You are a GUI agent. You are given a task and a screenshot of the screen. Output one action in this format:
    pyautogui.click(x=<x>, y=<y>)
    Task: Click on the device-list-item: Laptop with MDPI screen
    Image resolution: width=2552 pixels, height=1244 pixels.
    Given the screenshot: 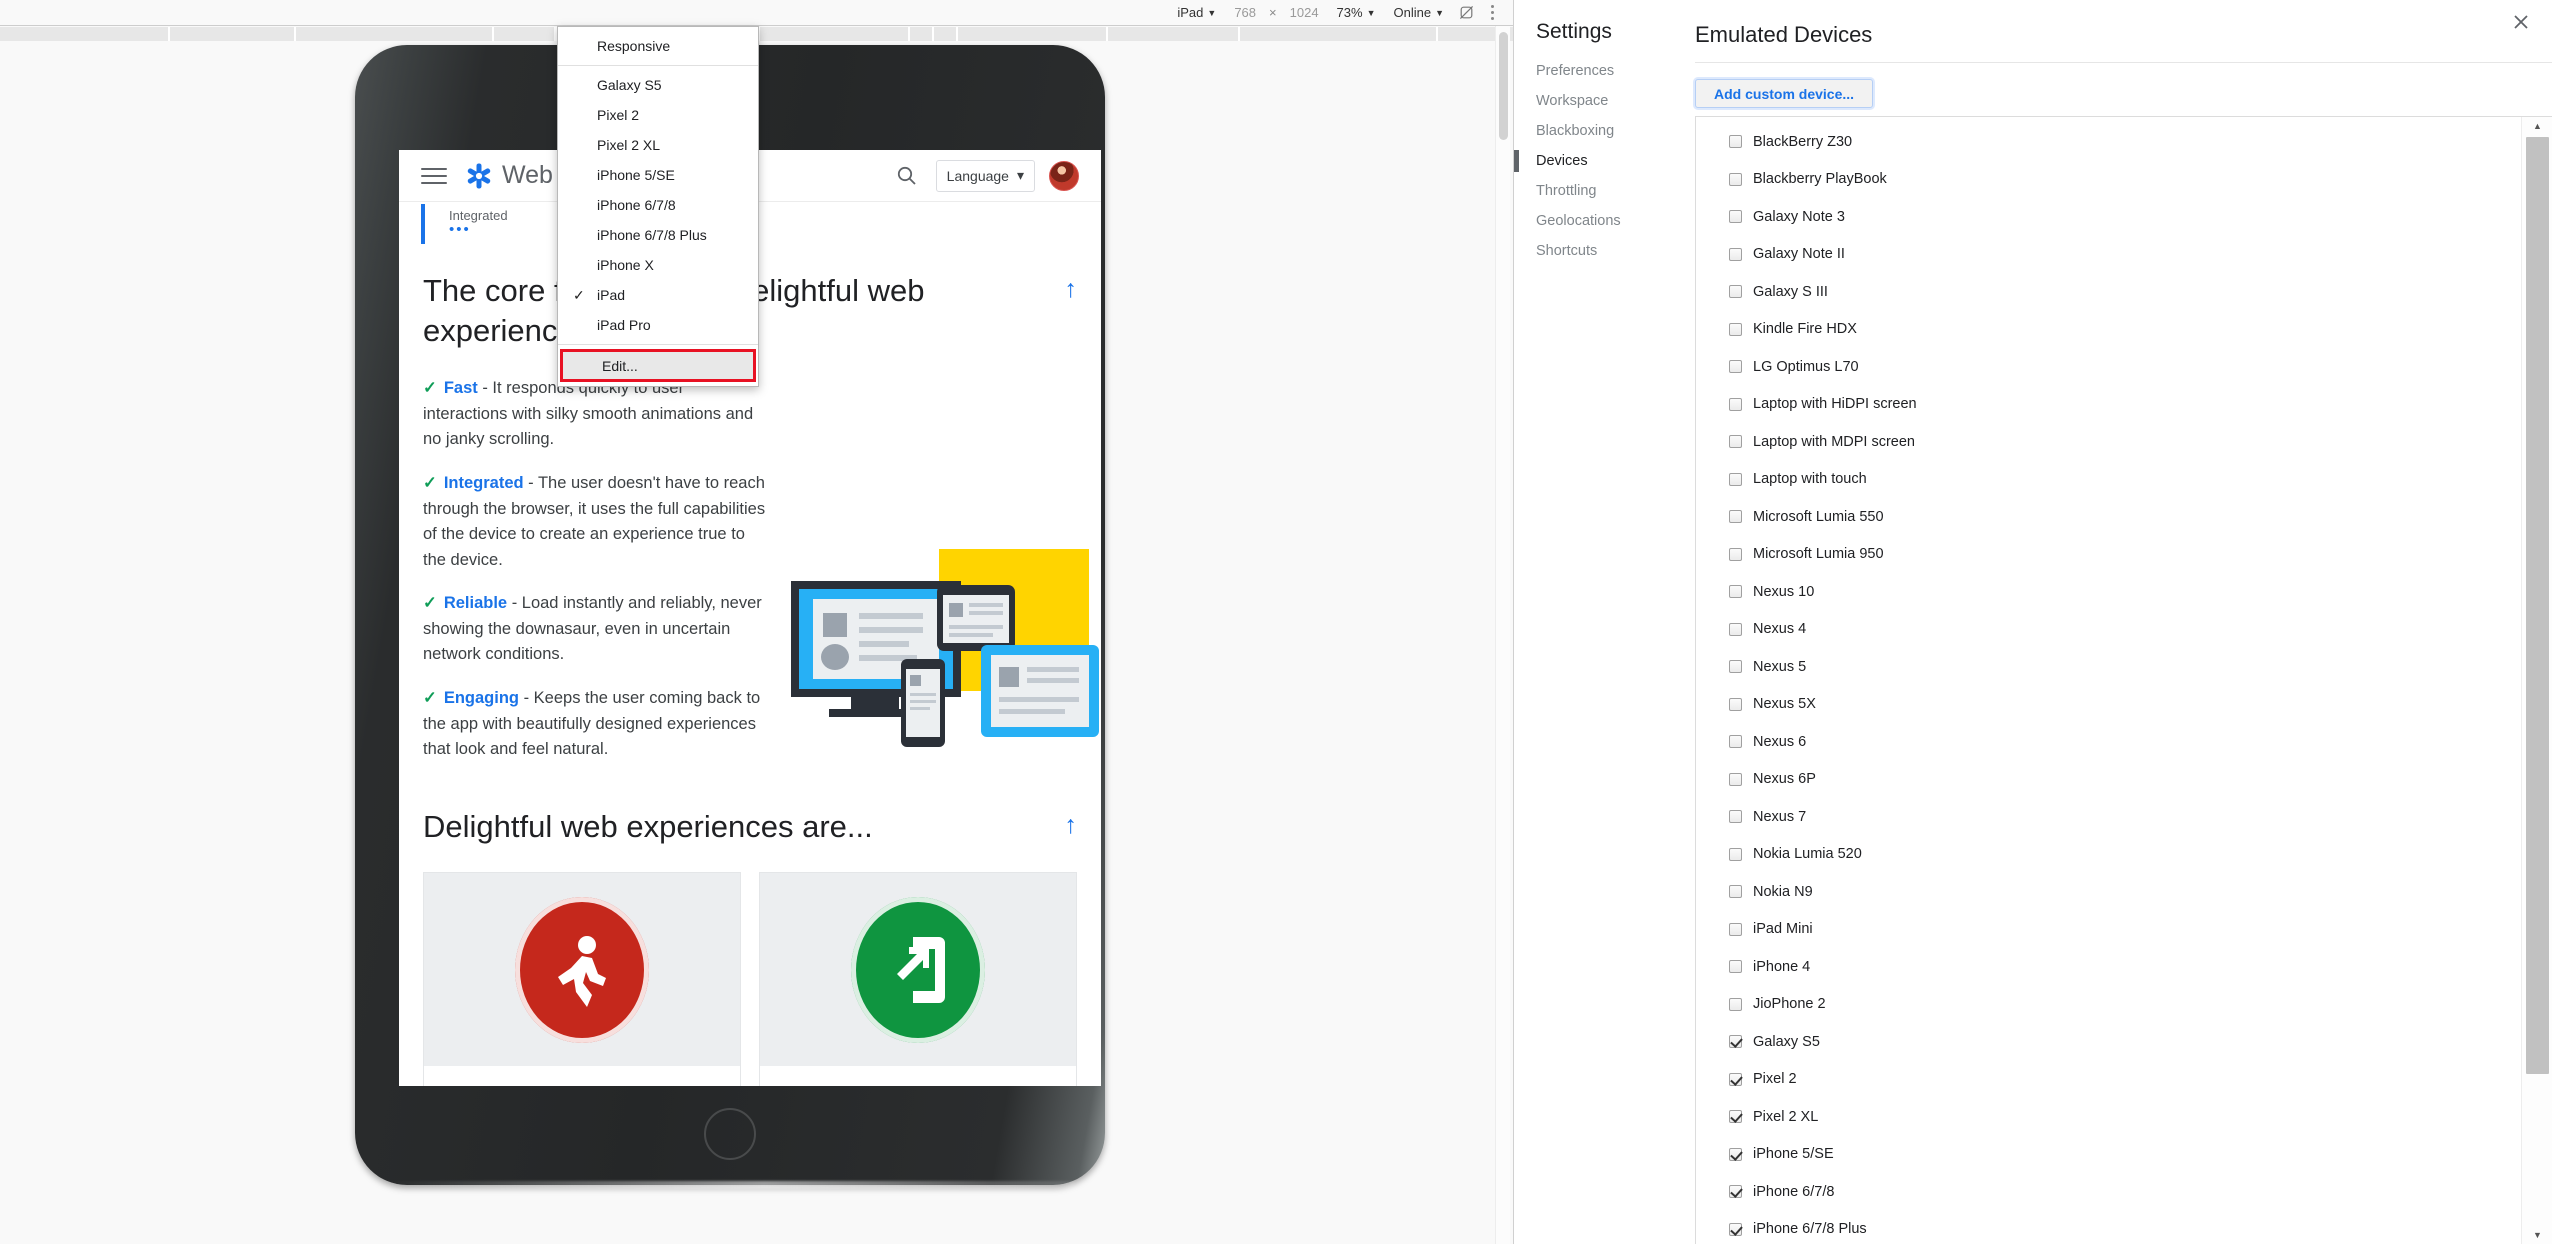 What is the action you would take?
    pyautogui.click(x=2108, y=442)
    